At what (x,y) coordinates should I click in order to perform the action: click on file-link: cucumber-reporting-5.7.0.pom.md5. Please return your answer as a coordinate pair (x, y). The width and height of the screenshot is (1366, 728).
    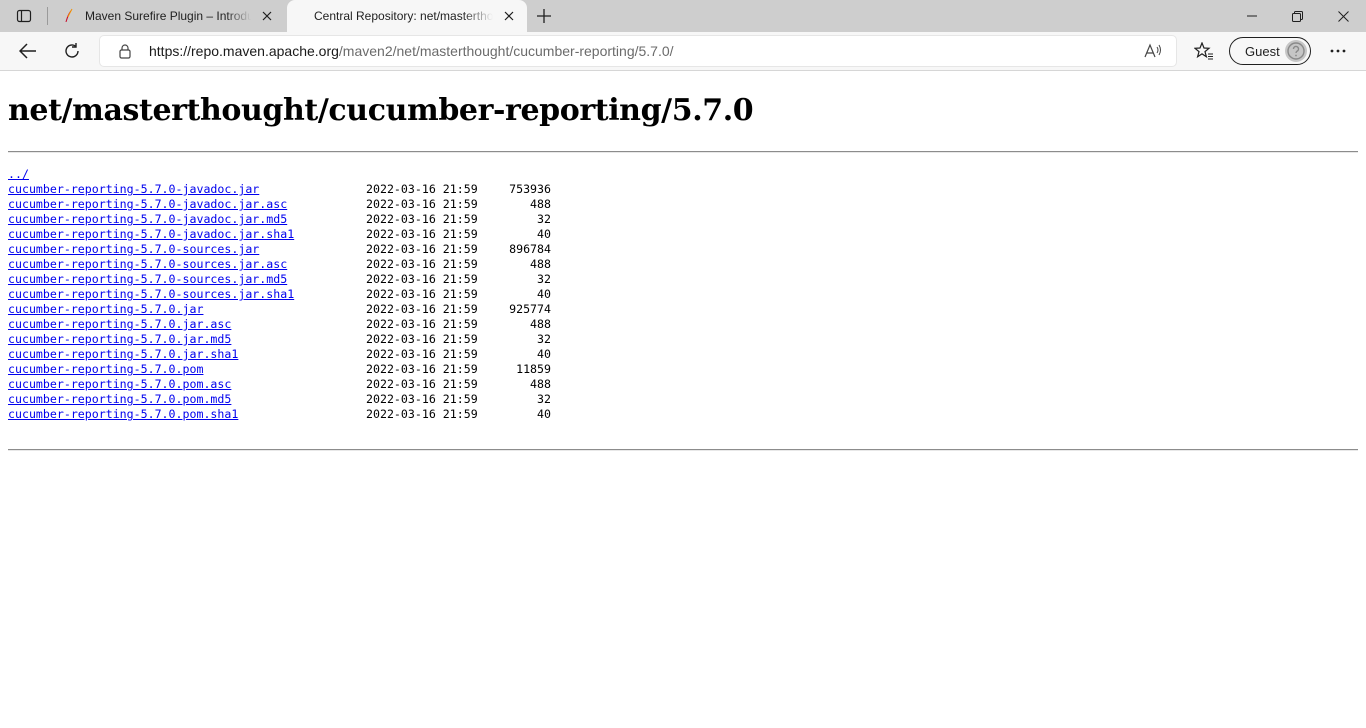
    Looking at the image, I should click on (119, 399).